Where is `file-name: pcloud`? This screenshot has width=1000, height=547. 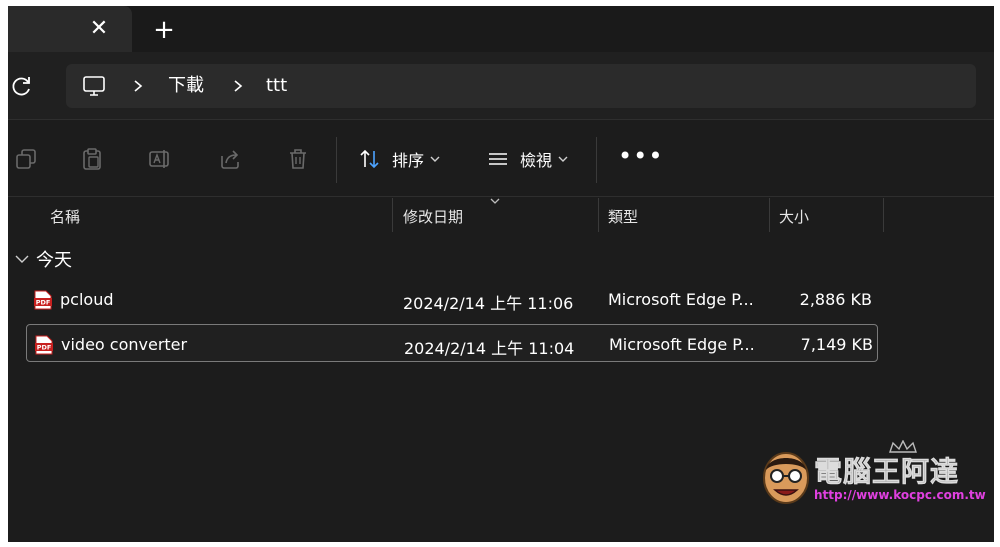
file-name: pcloud is located at coordinates (87, 299).